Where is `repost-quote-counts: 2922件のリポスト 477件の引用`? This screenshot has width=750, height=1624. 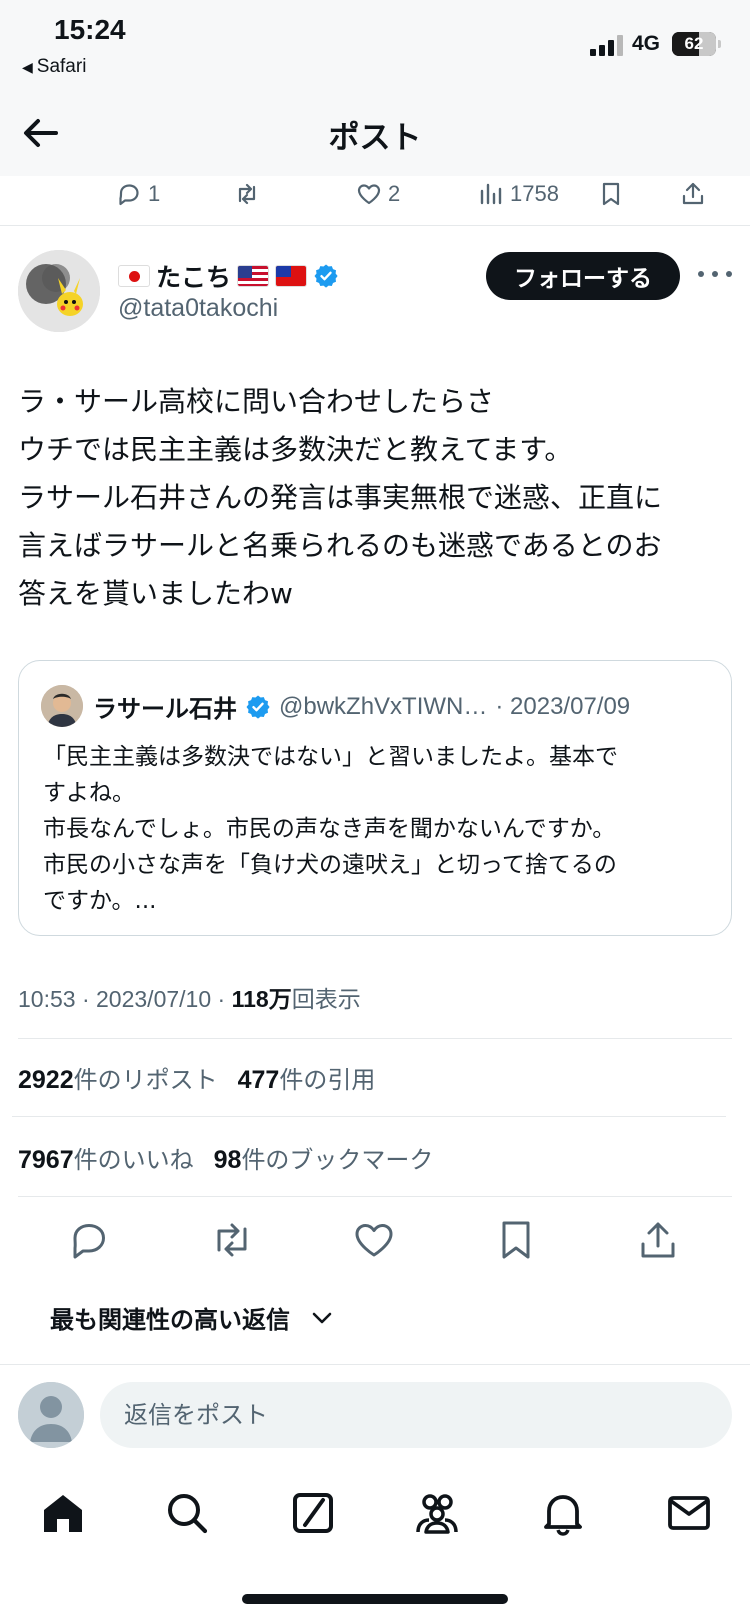
repost-quote-counts: 2922件のリポスト 477件の引用 is located at coordinates (196, 1077).